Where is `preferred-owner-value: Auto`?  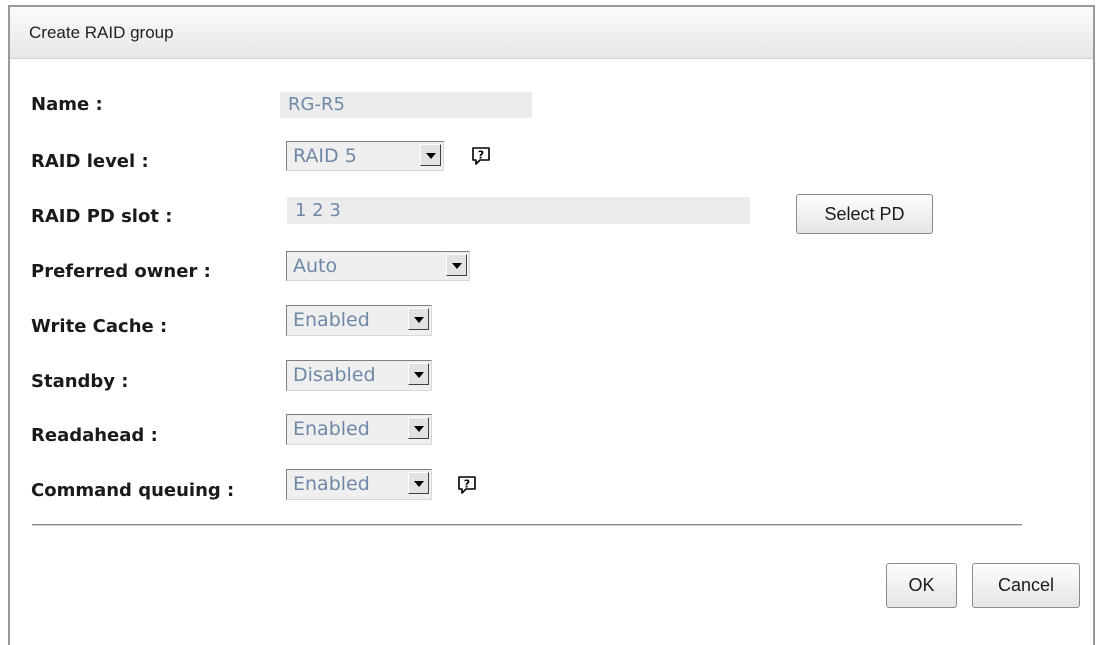
preferred-owner-value: Auto is located at coordinates (315, 266).